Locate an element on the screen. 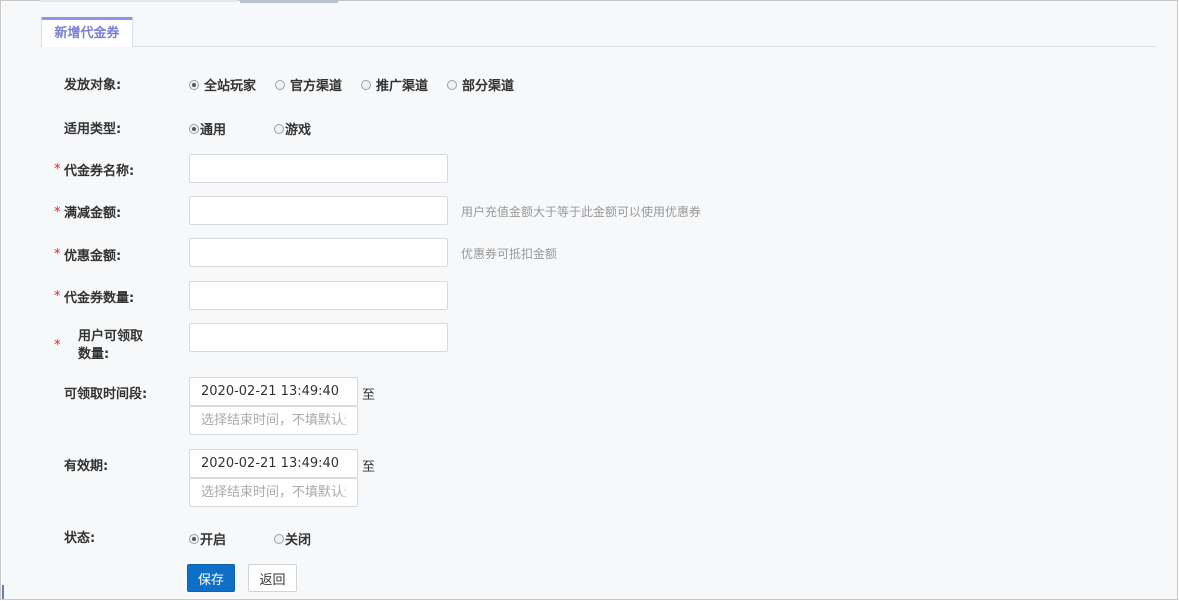 Image resolution: width=1179 pixels, height=601 pixels. discount-amount-input is located at coordinates (318, 252).